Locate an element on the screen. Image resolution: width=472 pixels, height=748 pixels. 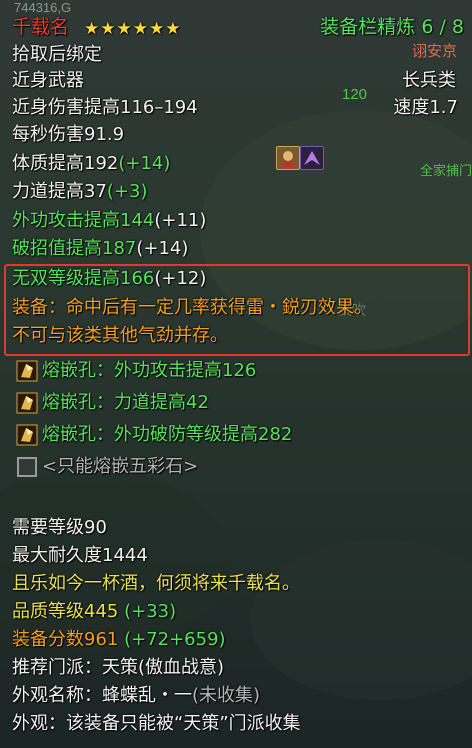
buff-wings-icon is located at coordinates (312, 158).